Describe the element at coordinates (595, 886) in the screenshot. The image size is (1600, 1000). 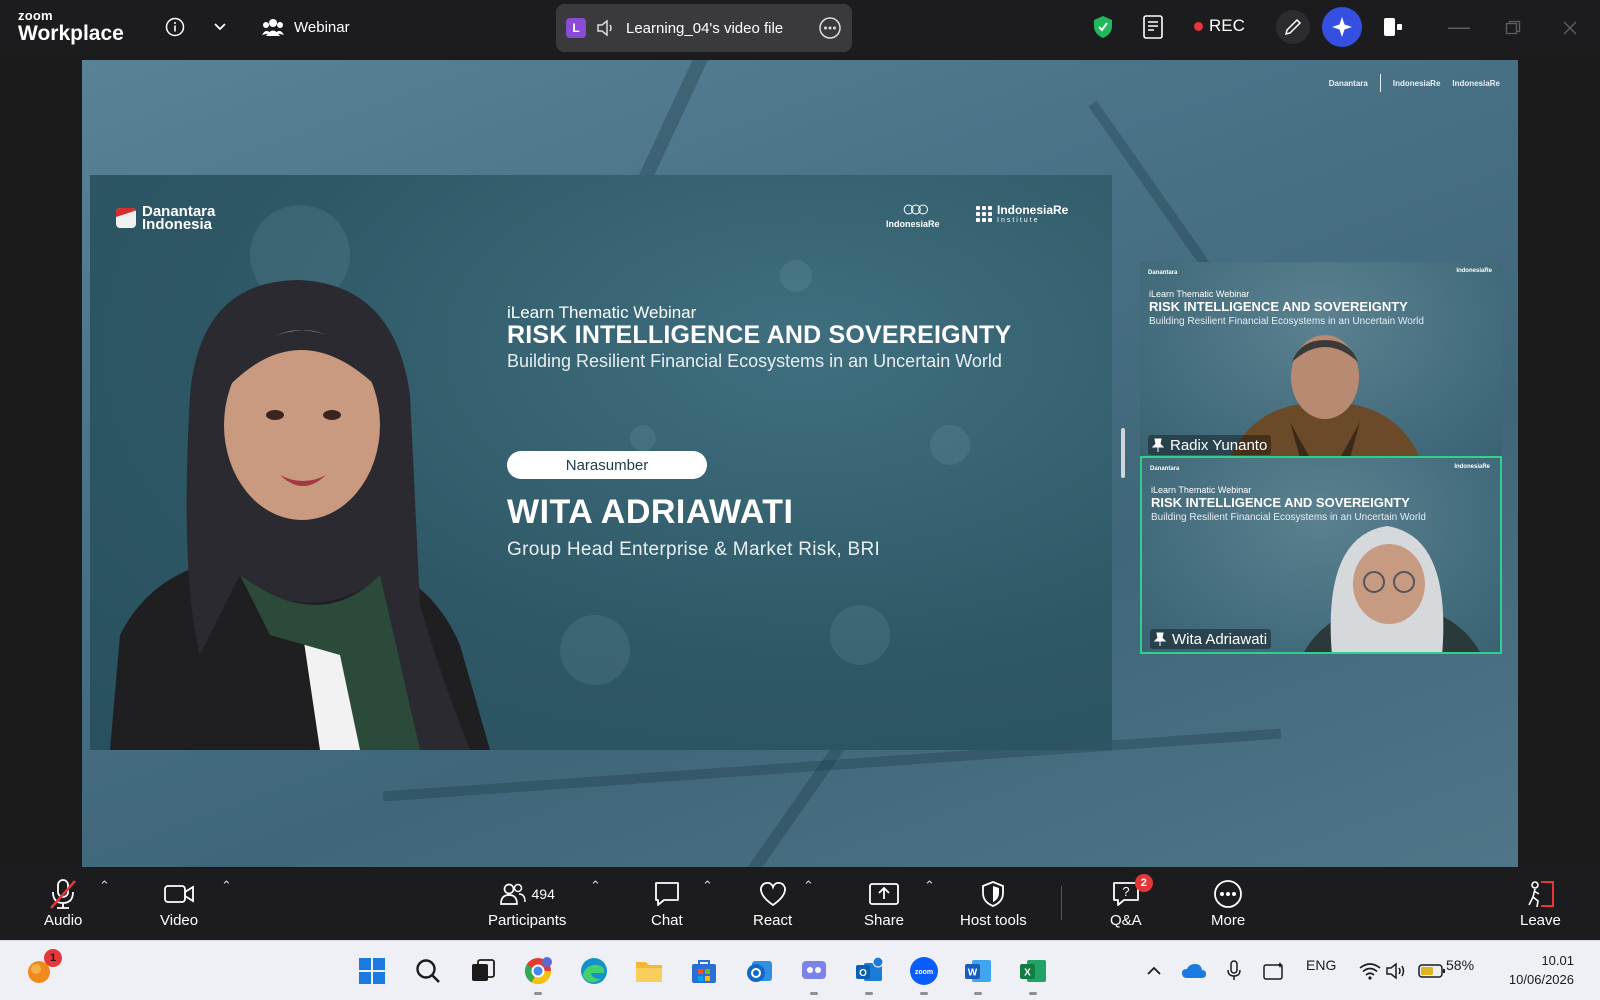
I see `participants-options-caret-icon: ⌃` at that location.